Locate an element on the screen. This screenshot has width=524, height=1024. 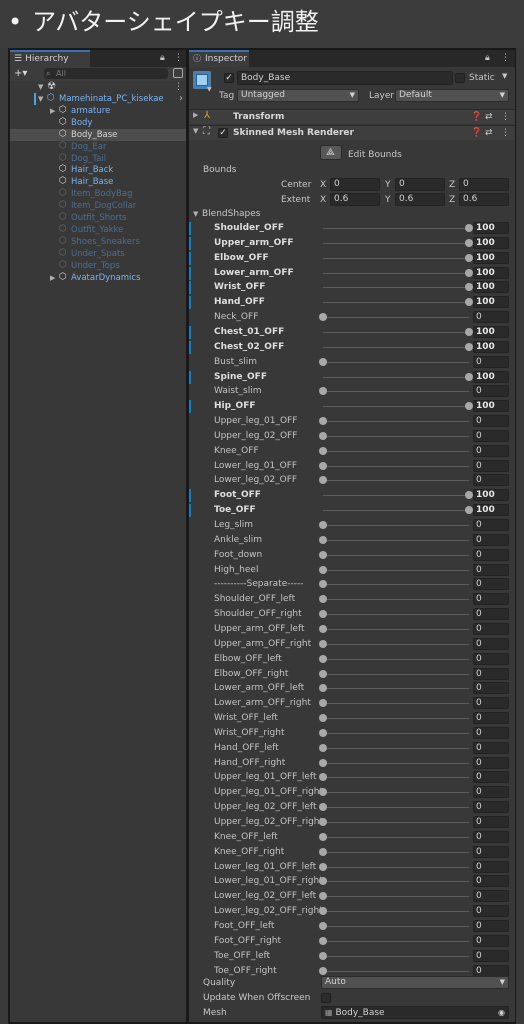
hierarchy-item: ⬡ Under_Spats is located at coordinates (98, 254).